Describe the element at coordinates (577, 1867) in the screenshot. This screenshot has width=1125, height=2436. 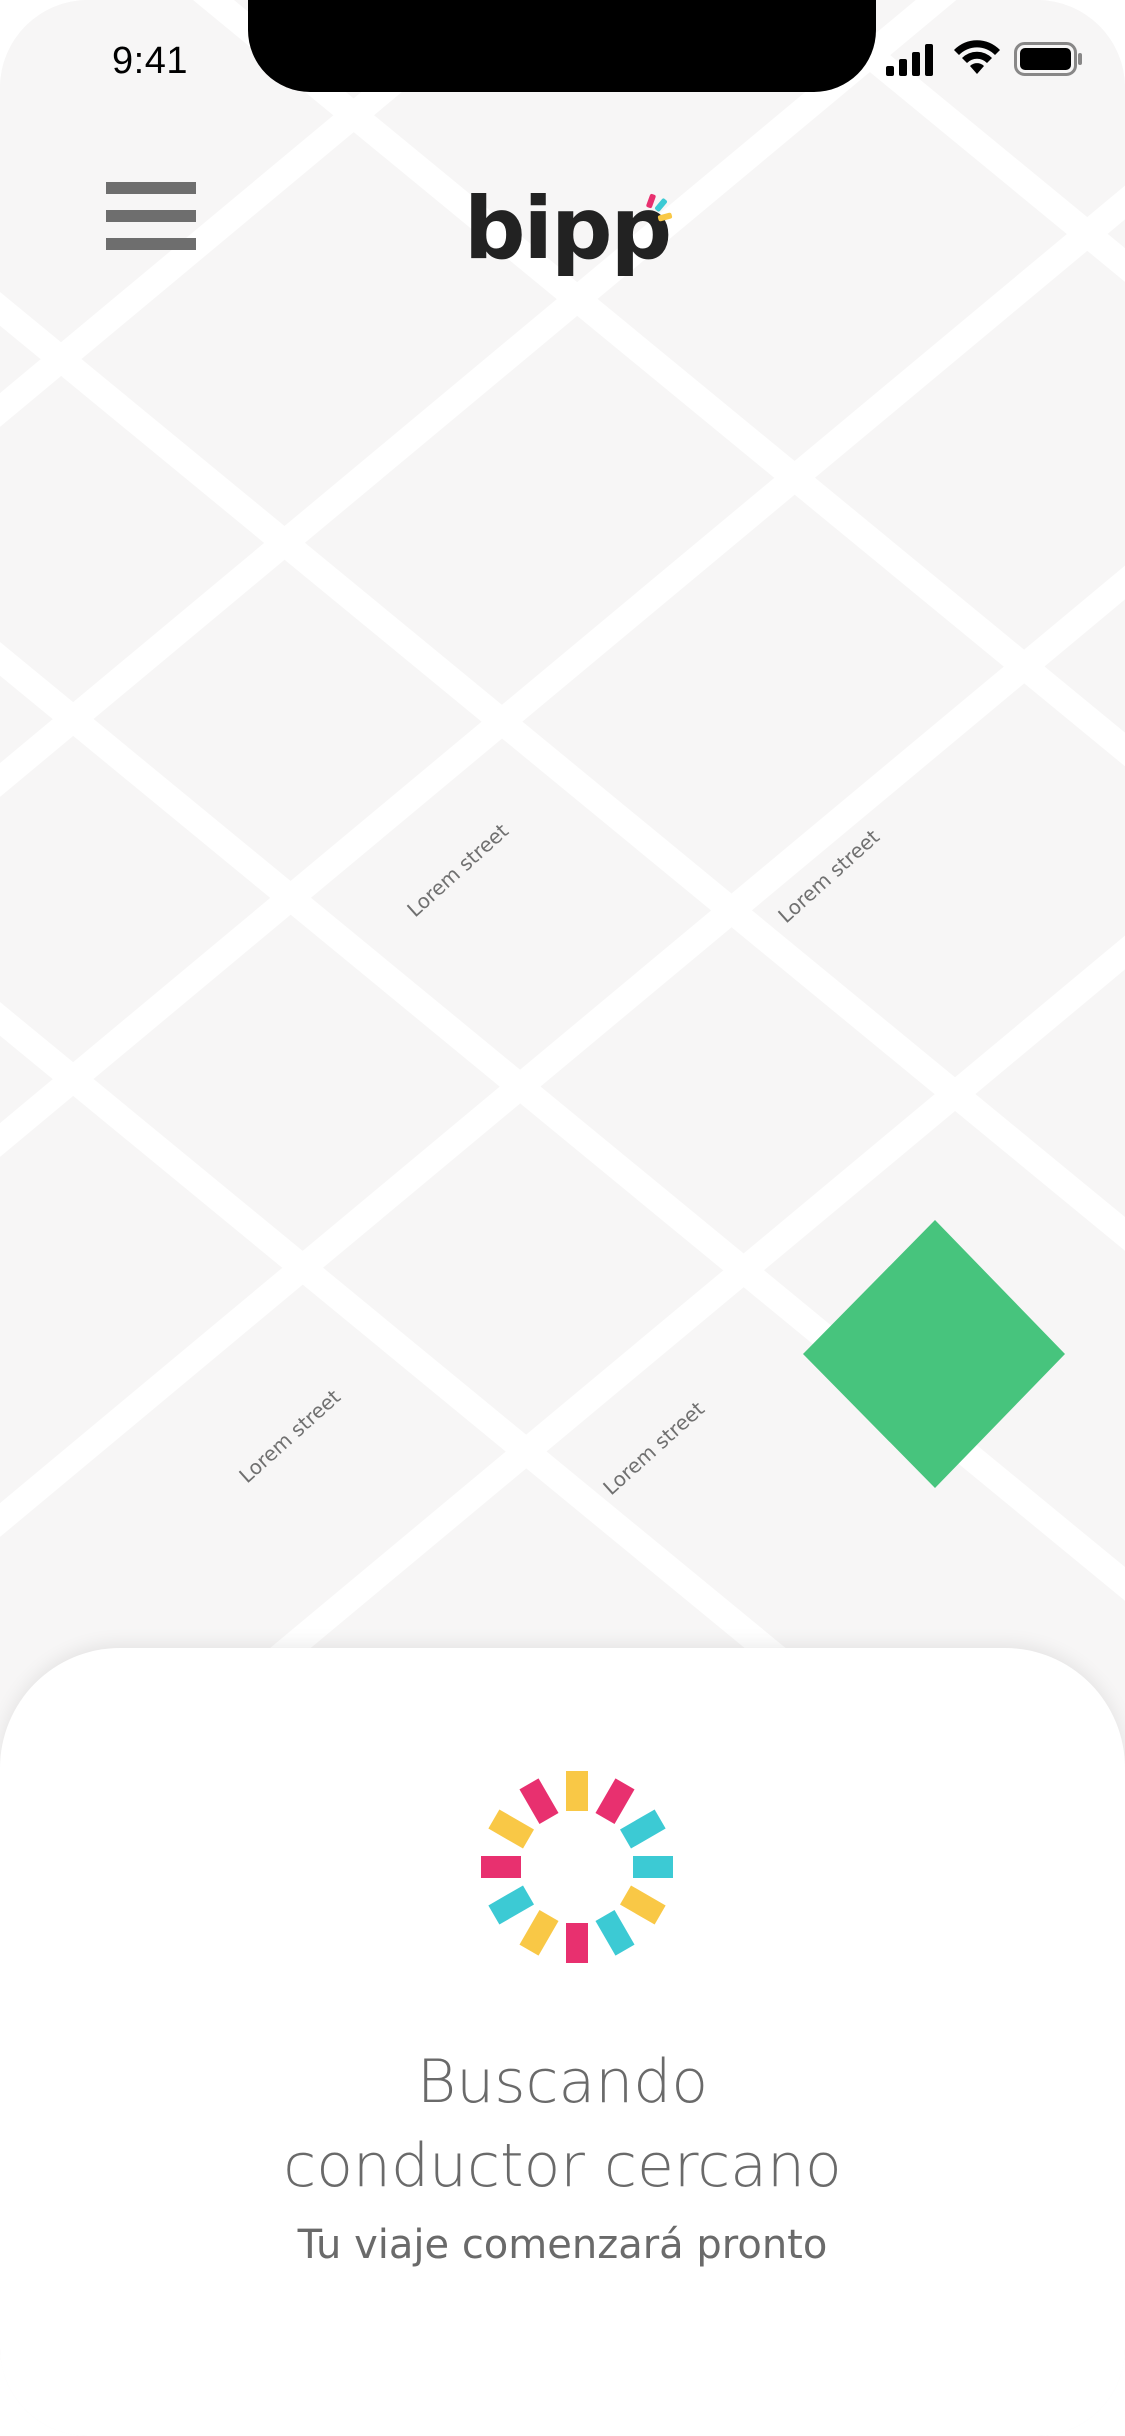
I see `loading-spinner-icon` at that location.